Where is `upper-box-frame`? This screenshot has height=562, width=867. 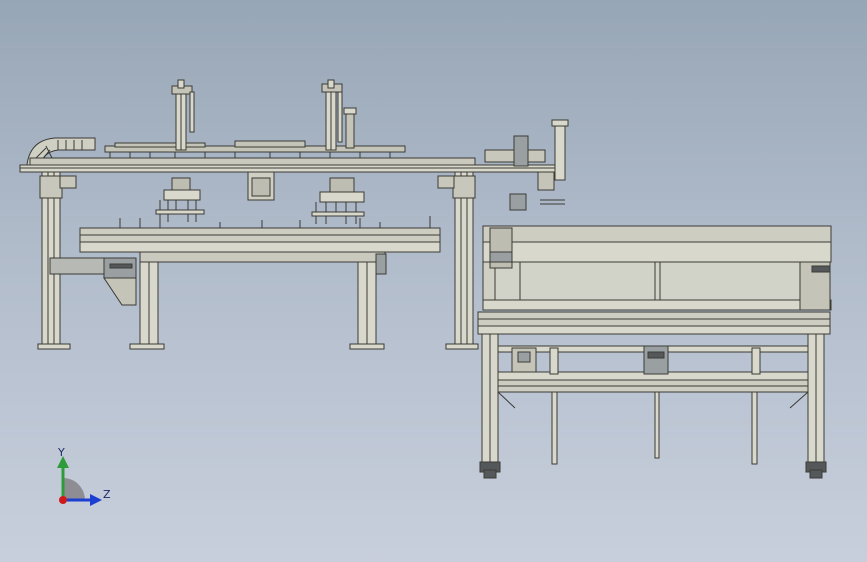 upper-box-frame is located at coordinates (657, 268).